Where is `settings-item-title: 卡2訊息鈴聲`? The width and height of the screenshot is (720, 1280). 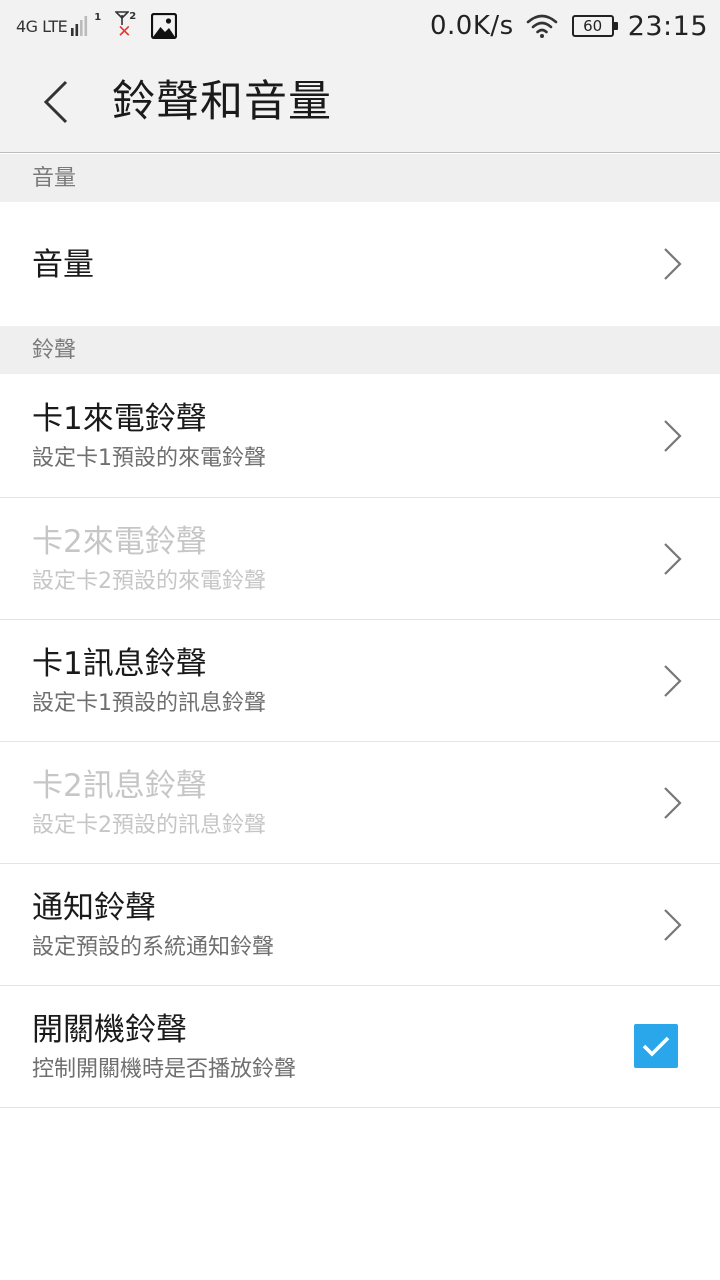
settings-item-title: 卡2訊息鈴聲 is located at coordinates (119, 786).